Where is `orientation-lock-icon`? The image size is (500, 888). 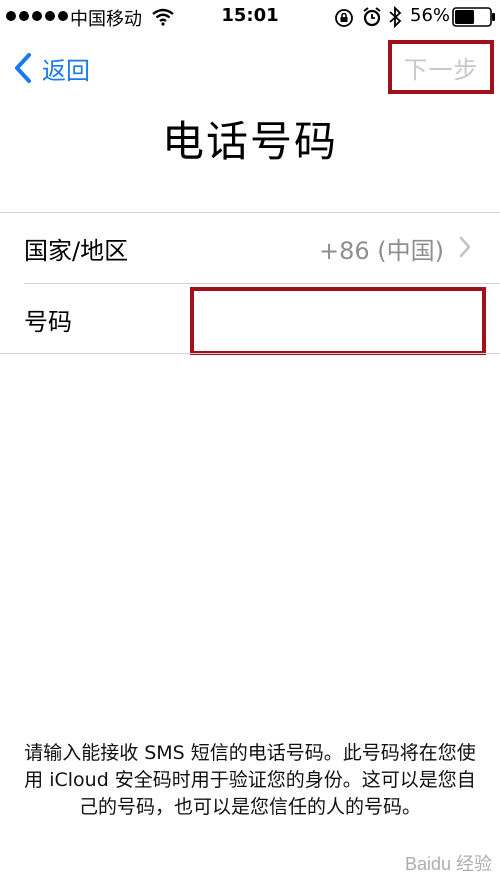
orientation-lock-icon is located at coordinates (344, 18).